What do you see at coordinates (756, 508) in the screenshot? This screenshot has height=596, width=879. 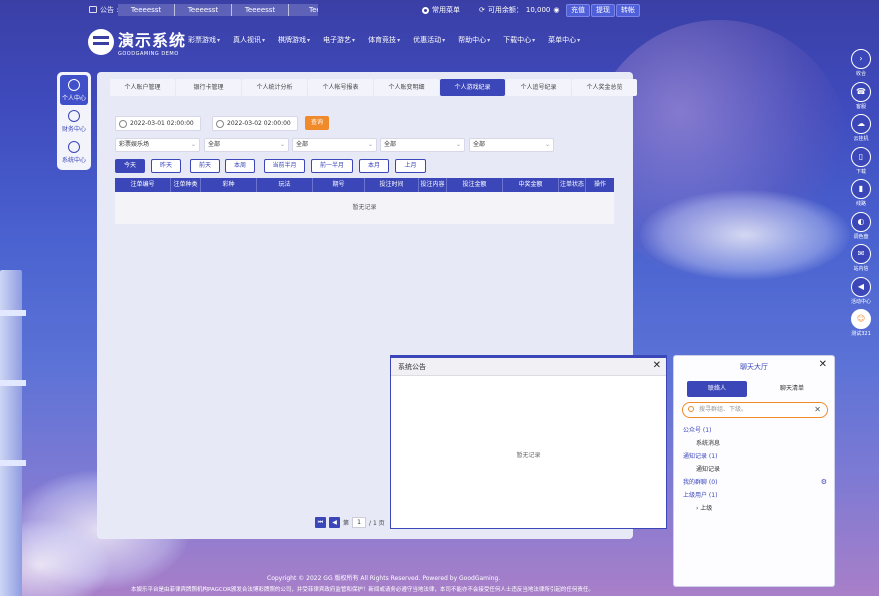 I see `contact-item: › 上级` at bounding box center [756, 508].